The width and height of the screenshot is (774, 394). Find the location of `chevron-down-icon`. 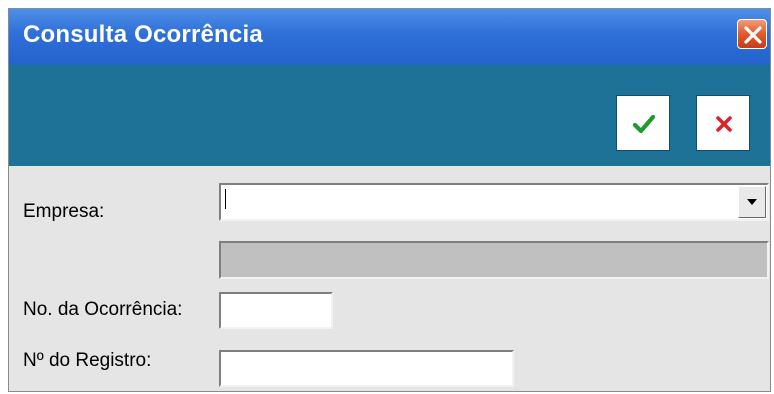

chevron-down-icon is located at coordinates (752, 202).